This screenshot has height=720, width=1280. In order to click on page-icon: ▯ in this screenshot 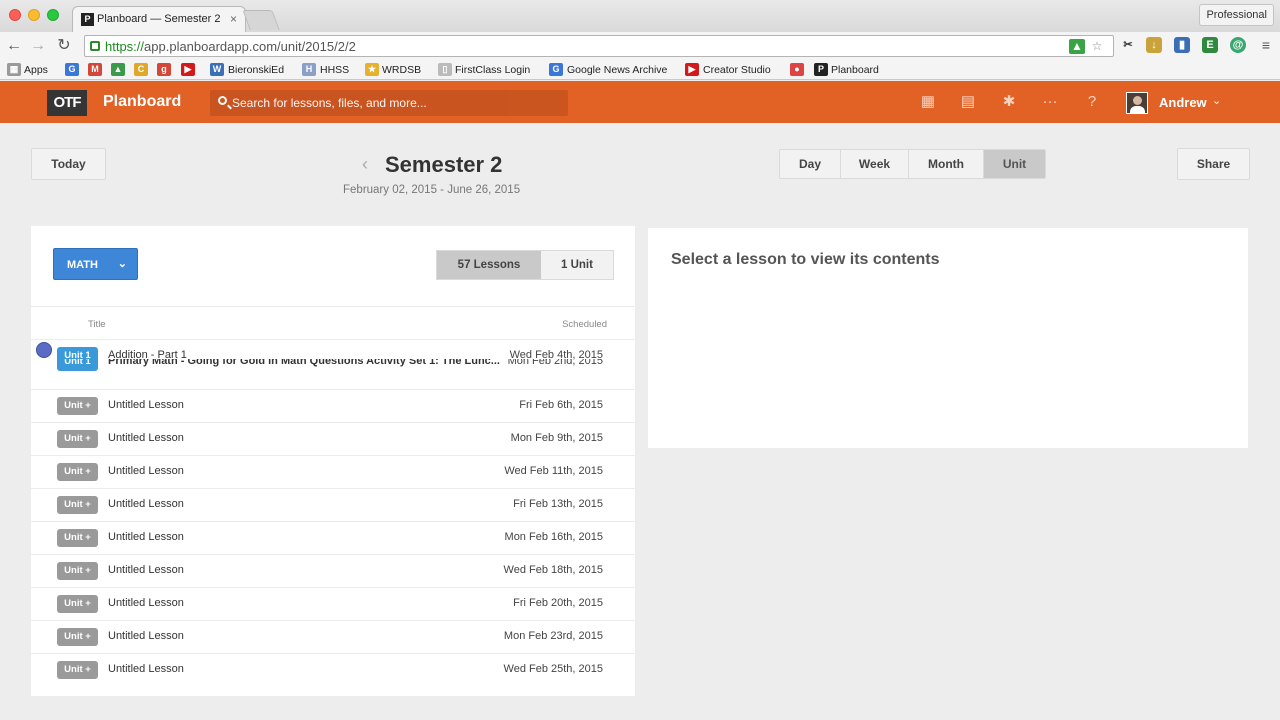, I will do `click(445, 69)`.